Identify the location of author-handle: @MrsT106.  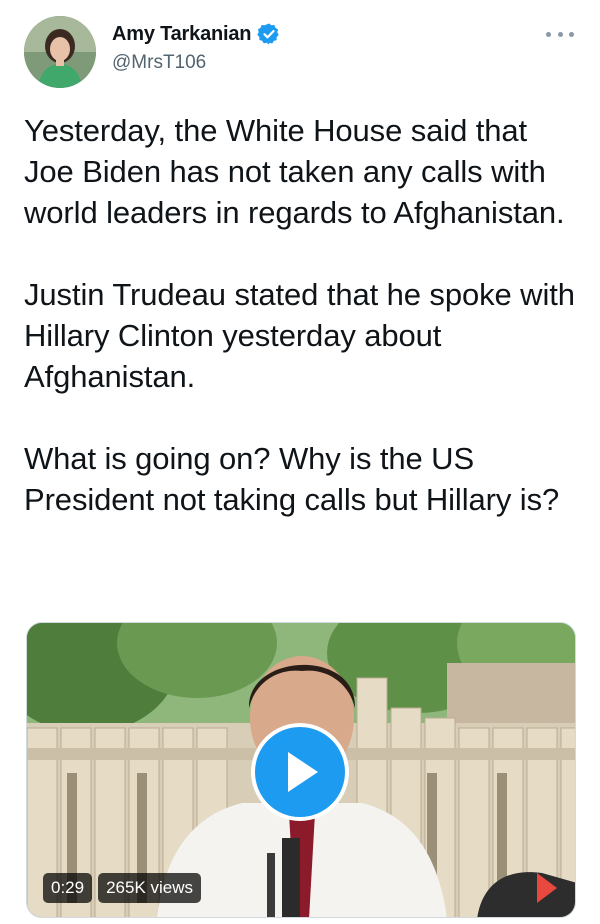
(159, 63).